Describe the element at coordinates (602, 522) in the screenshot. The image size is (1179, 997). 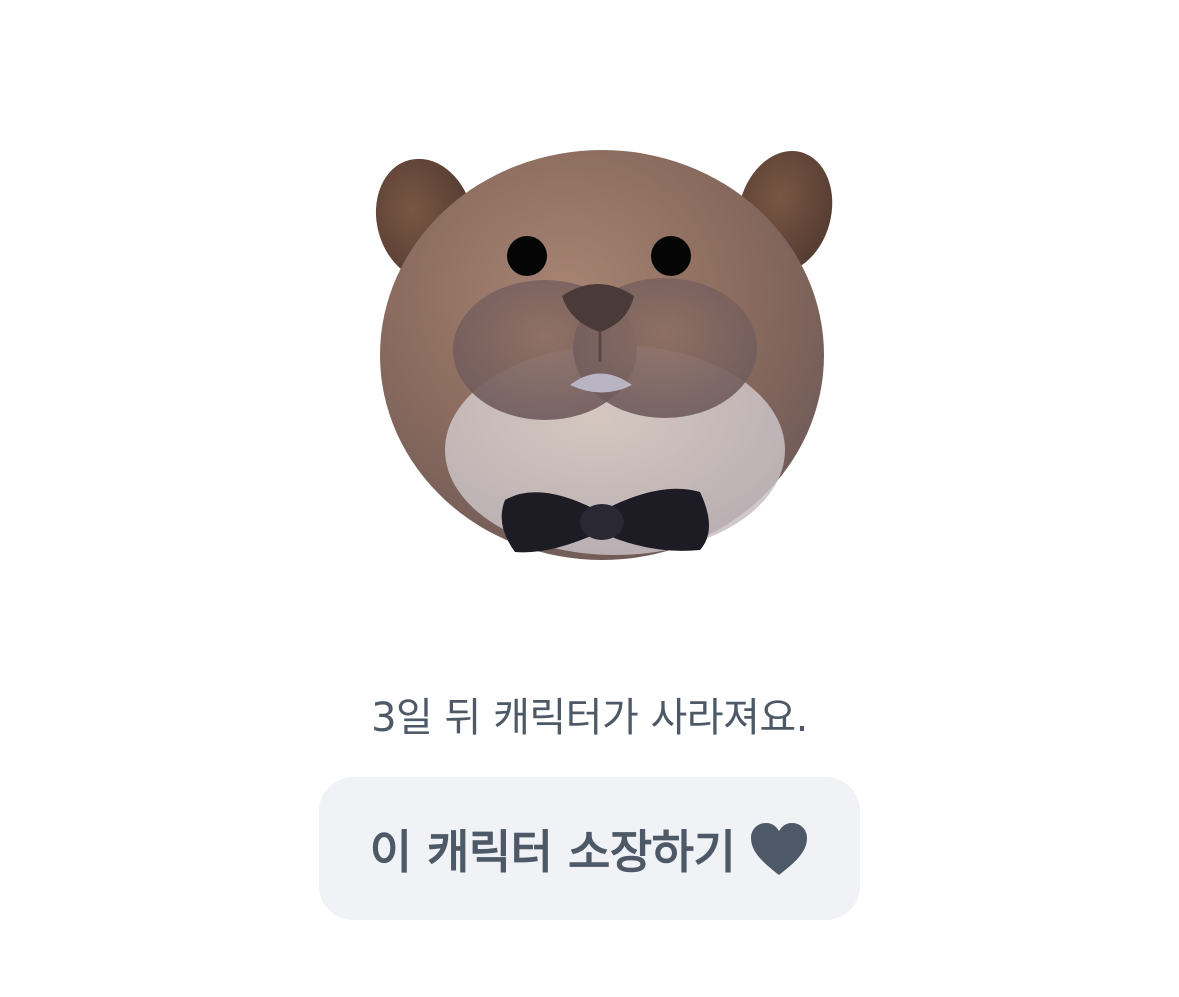
I see `bowtie-knot` at that location.